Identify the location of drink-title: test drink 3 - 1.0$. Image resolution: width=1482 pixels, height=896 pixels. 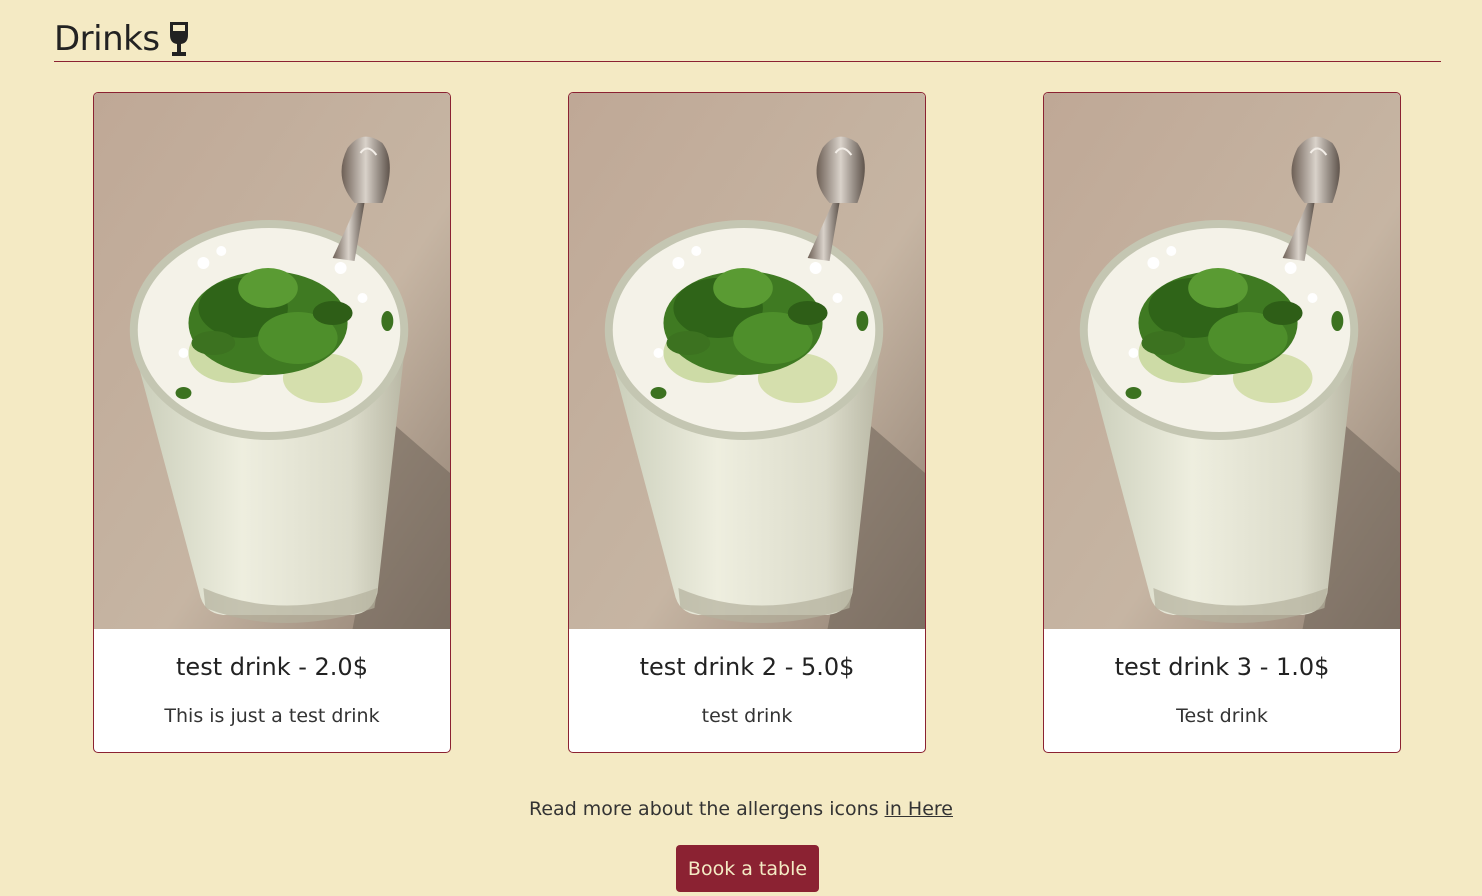
(1222, 667).